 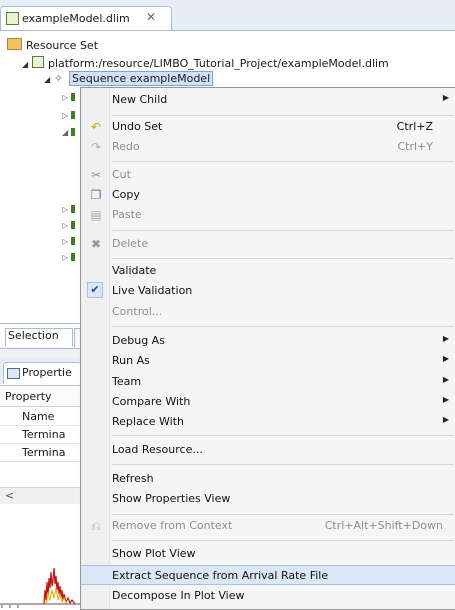 What do you see at coordinates (41, 385) in the screenshot?
I see `properties-divider` at bounding box center [41, 385].